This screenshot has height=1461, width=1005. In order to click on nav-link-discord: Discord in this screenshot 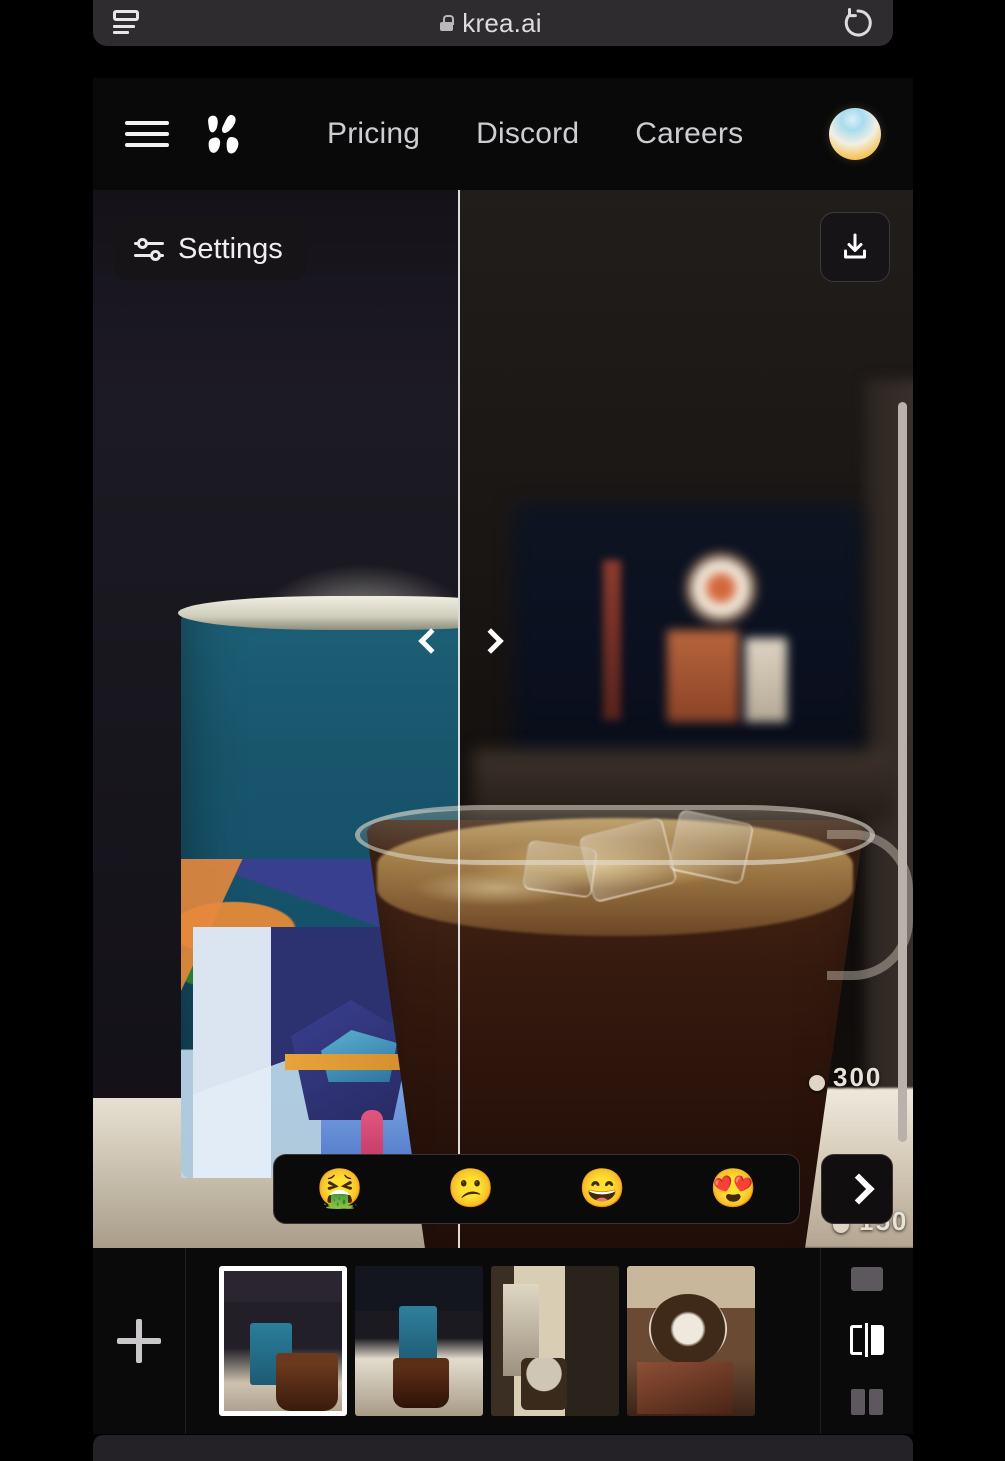, I will do `click(527, 134)`.